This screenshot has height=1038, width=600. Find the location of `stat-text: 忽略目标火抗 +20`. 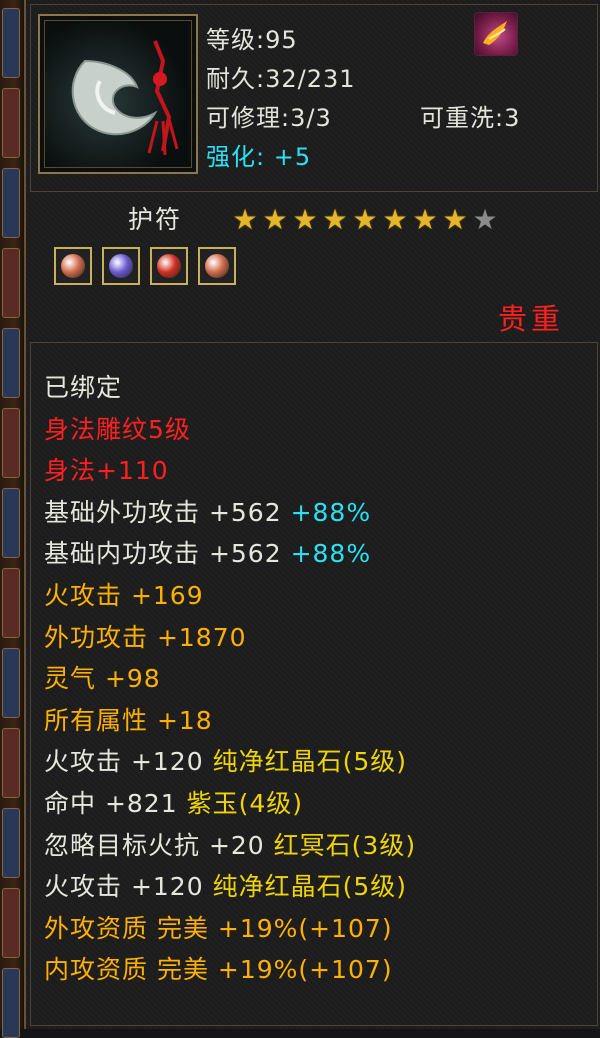

stat-text: 忽略目标火抗 +20 is located at coordinates (159, 845).